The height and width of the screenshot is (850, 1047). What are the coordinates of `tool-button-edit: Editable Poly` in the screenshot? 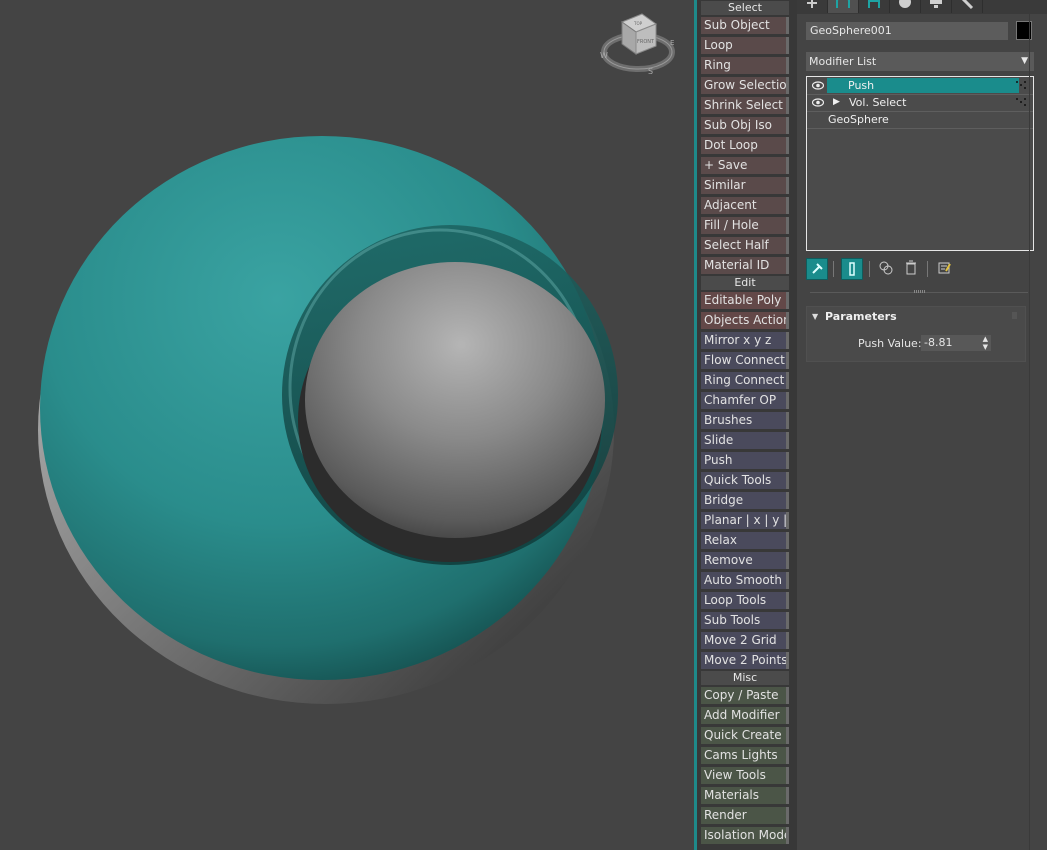 It's located at (745, 300).